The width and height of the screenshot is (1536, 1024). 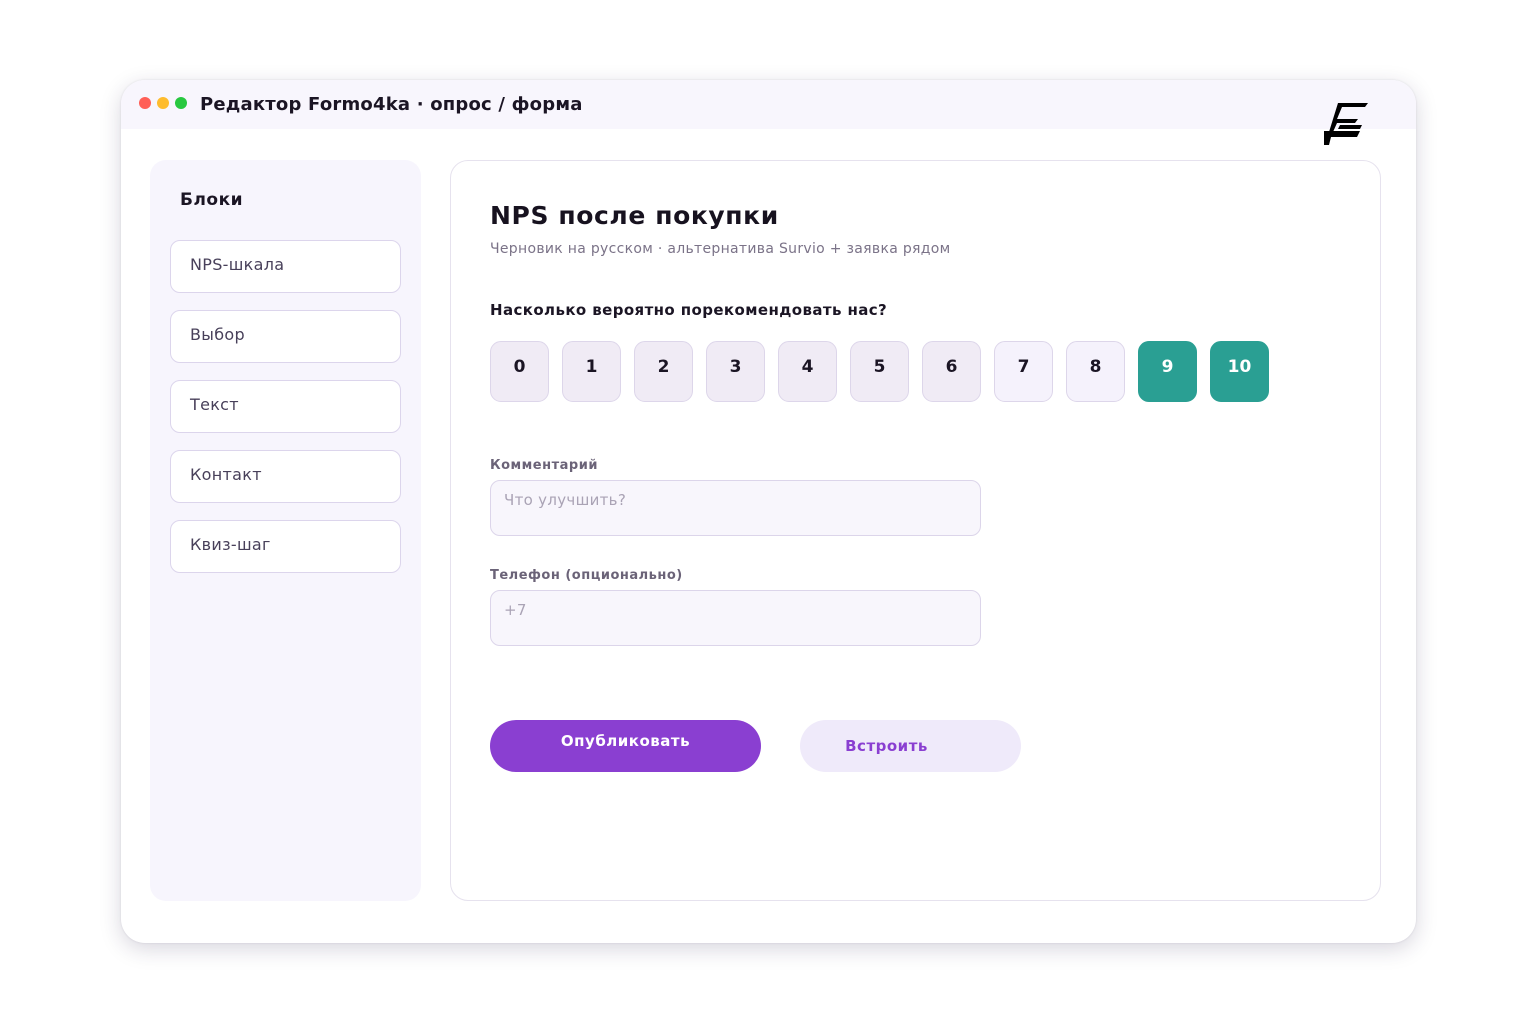 What do you see at coordinates (226, 474) in the screenshot?
I see `block-item-label: Контакт` at bounding box center [226, 474].